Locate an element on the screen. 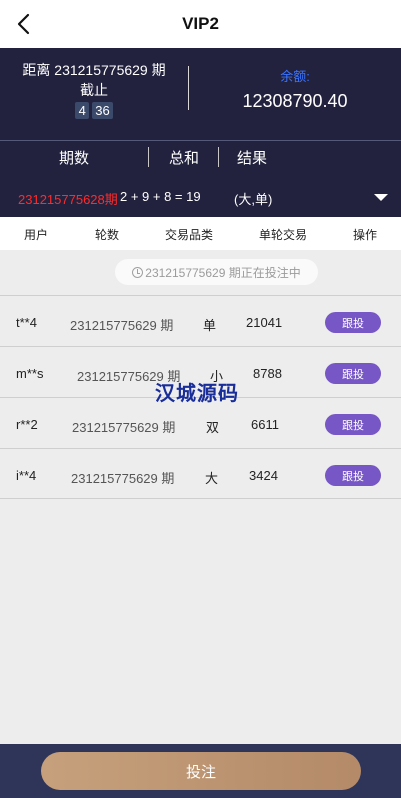 This screenshot has height=798, width=401. balance-block: 余额: 12308790.40 is located at coordinates (295, 89).